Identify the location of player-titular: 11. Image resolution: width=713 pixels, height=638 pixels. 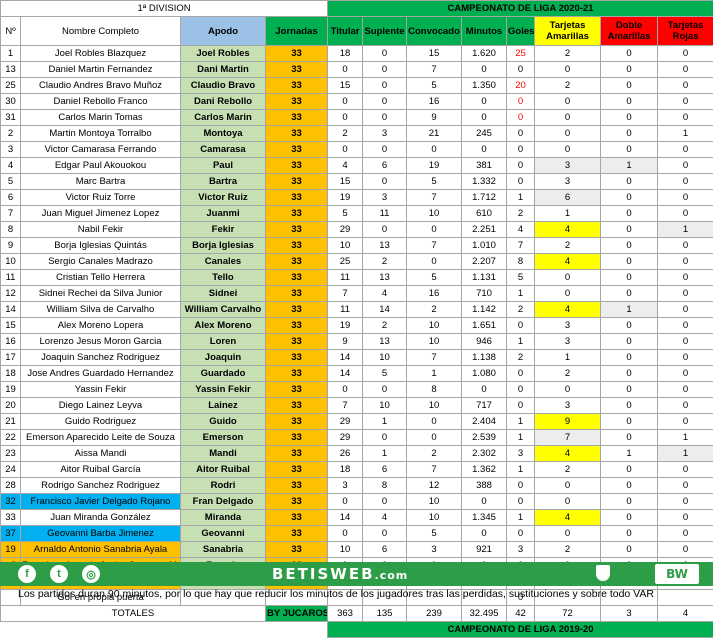
(345, 278).